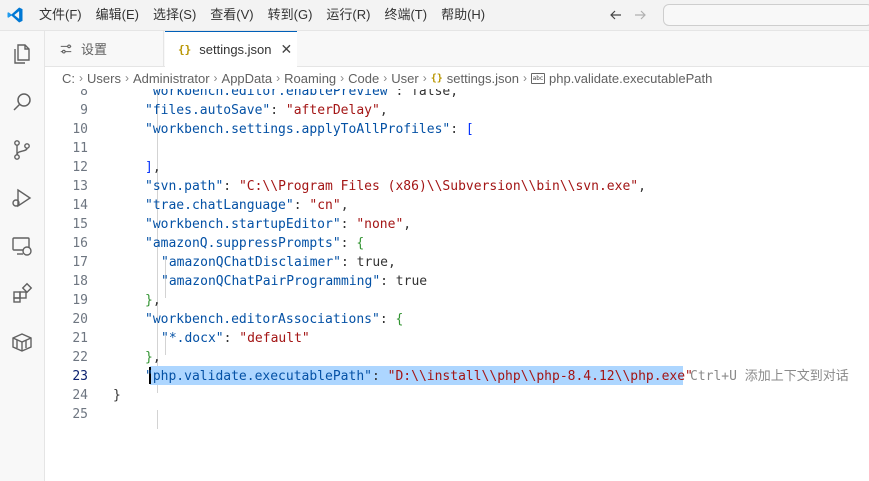 This screenshot has width=869, height=481. Describe the element at coordinates (457, 243) in the screenshot. I see `code-line: 16 "amazonQ.suppressPrompts": {` at that location.